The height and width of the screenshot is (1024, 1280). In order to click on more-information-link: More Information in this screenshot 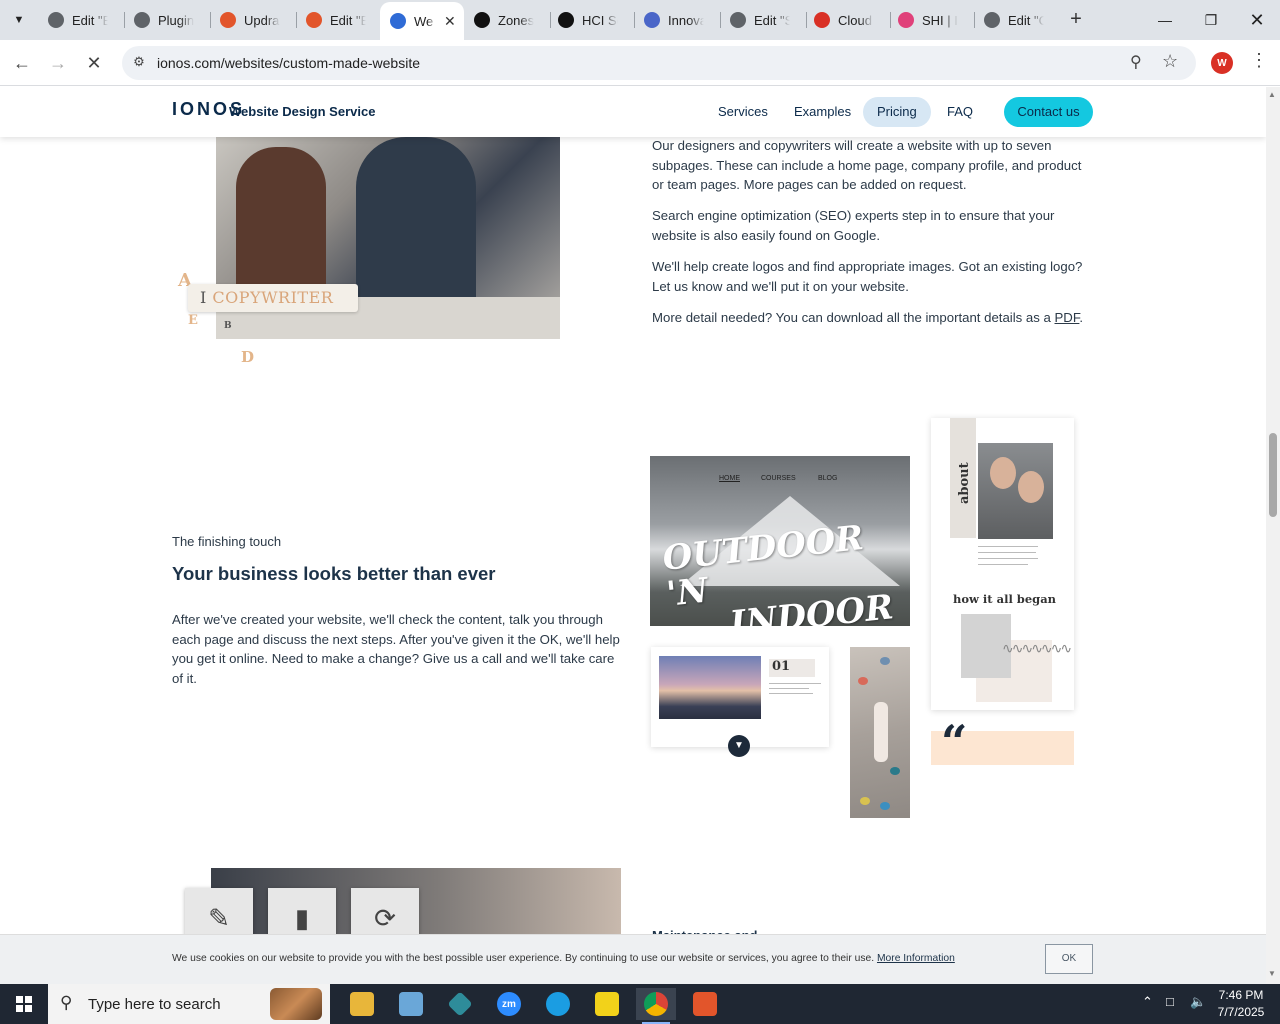, I will do `click(916, 958)`.